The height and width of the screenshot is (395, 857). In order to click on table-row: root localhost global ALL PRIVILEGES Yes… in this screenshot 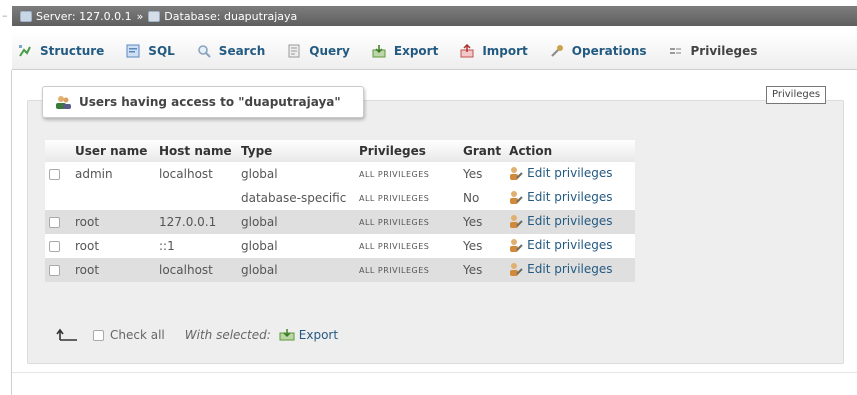, I will do `click(340, 270)`.